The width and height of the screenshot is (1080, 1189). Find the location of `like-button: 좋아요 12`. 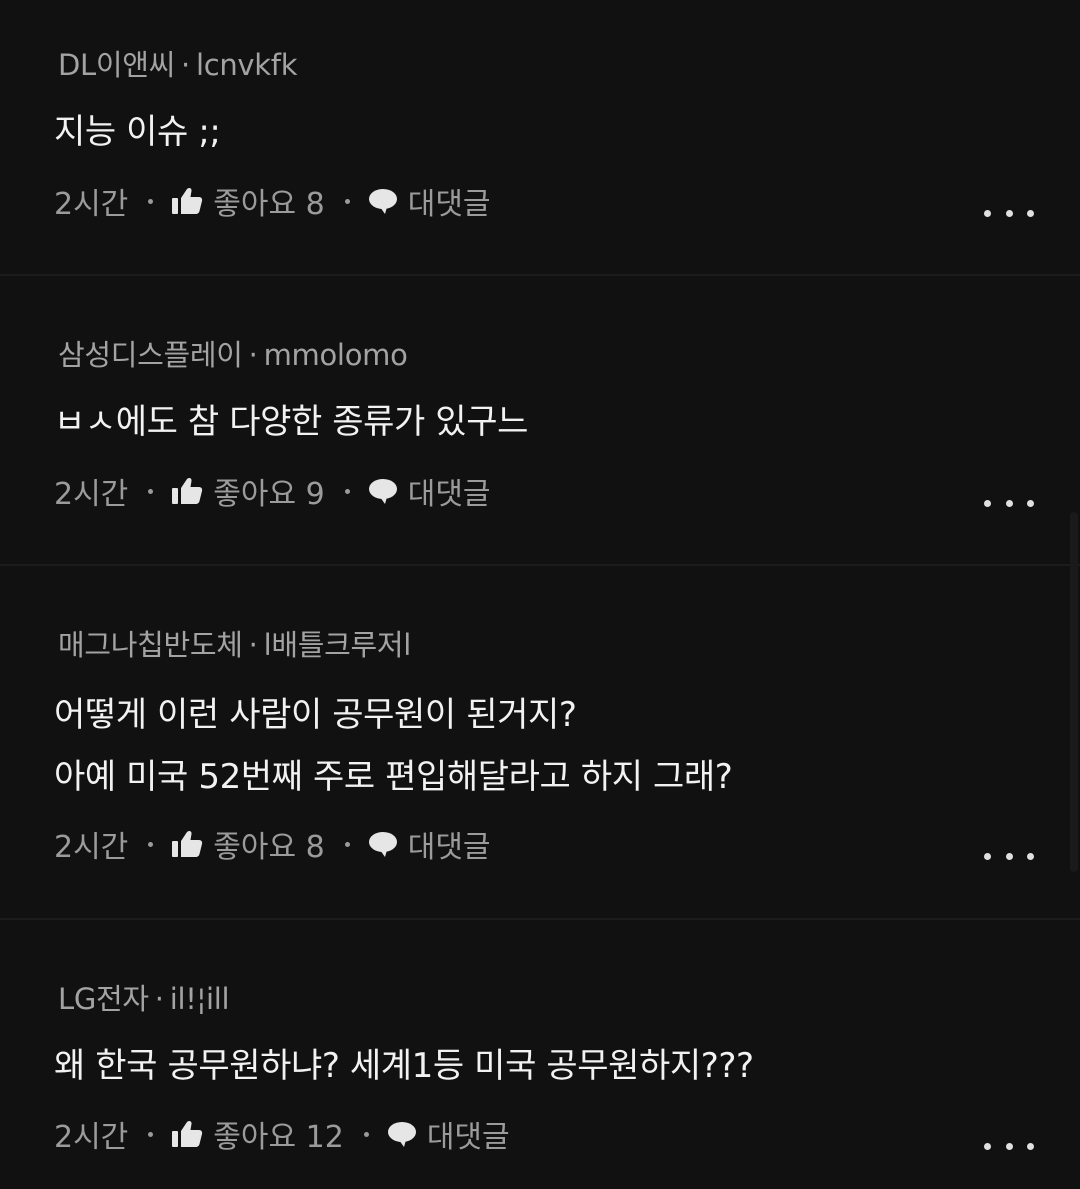

like-button: 좋아요 12 is located at coordinates (257, 1134).